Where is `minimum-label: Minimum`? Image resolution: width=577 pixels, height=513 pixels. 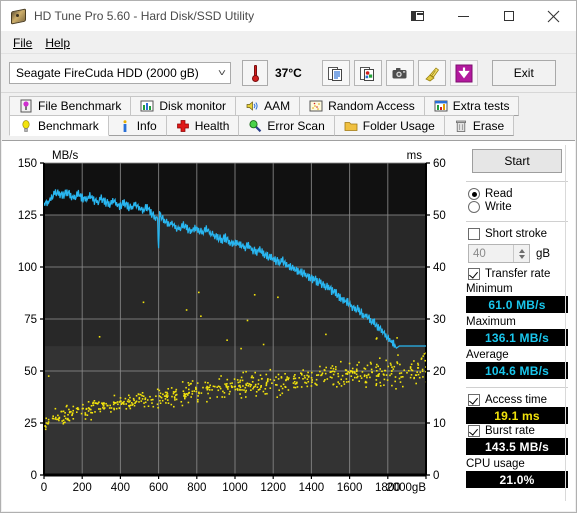 minimum-label: Minimum is located at coordinates (489, 289).